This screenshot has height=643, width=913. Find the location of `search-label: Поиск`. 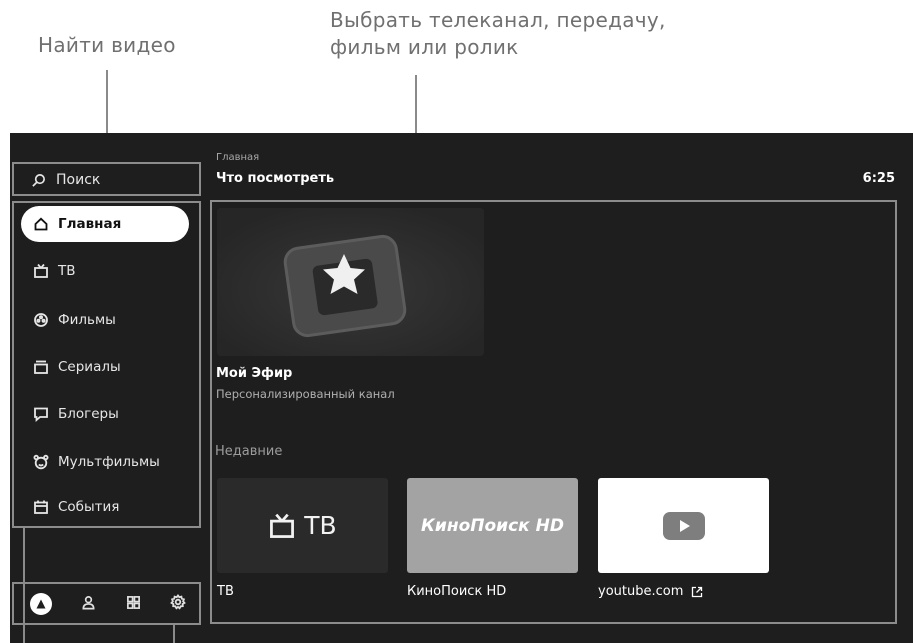

search-label: Поиск is located at coordinates (78, 180).